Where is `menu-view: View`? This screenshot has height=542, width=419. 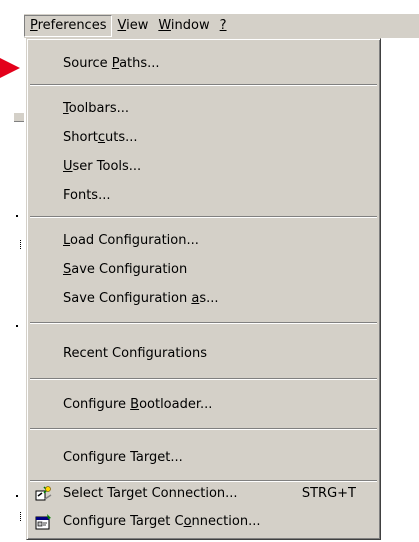
menu-view: View is located at coordinates (132, 26).